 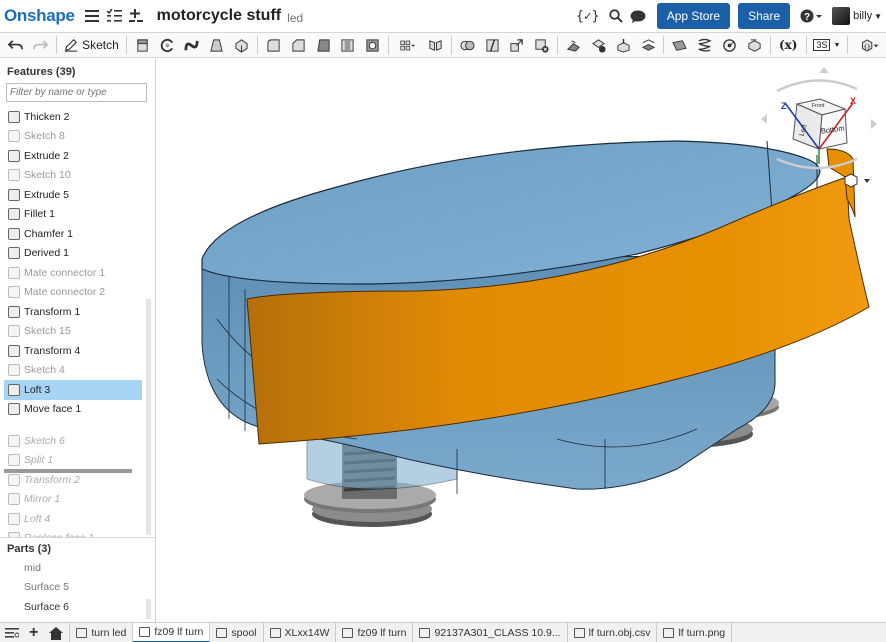 What do you see at coordinates (114, 16) in the screenshot?
I see `feature-list-icon` at bounding box center [114, 16].